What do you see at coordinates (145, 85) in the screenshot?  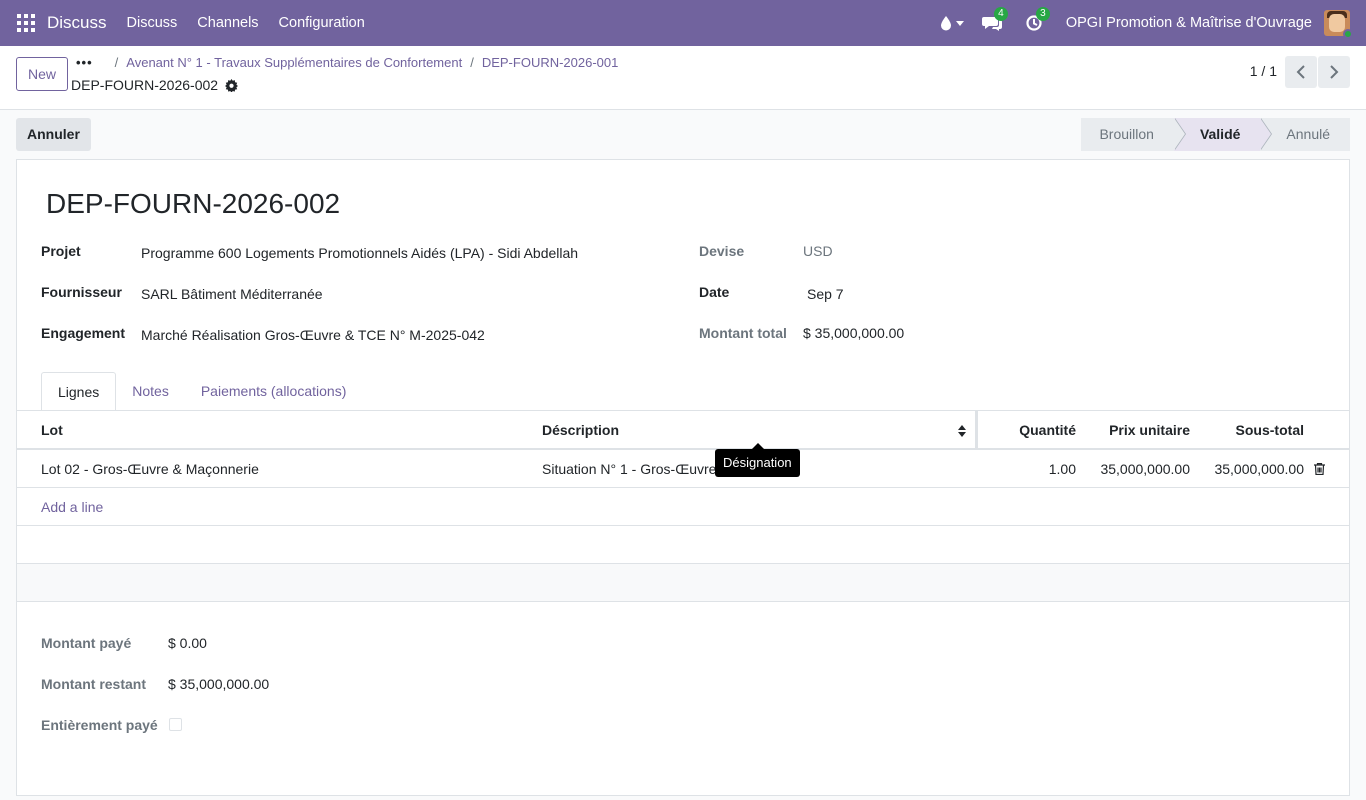 I see `record-name-label: DEP-FOURN-2026-002` at bounding box center [145, 85].